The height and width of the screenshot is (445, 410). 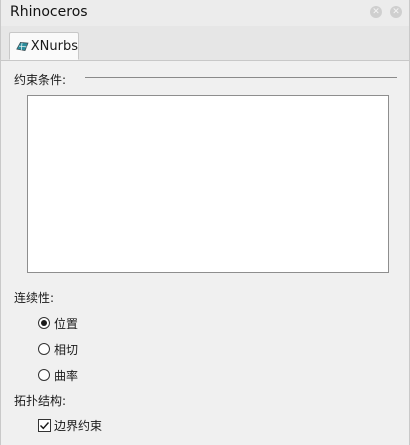 What do you see at coordinates (241, 77) in the screenshot?
I see `section-divider` at bounding box center [241, 77].